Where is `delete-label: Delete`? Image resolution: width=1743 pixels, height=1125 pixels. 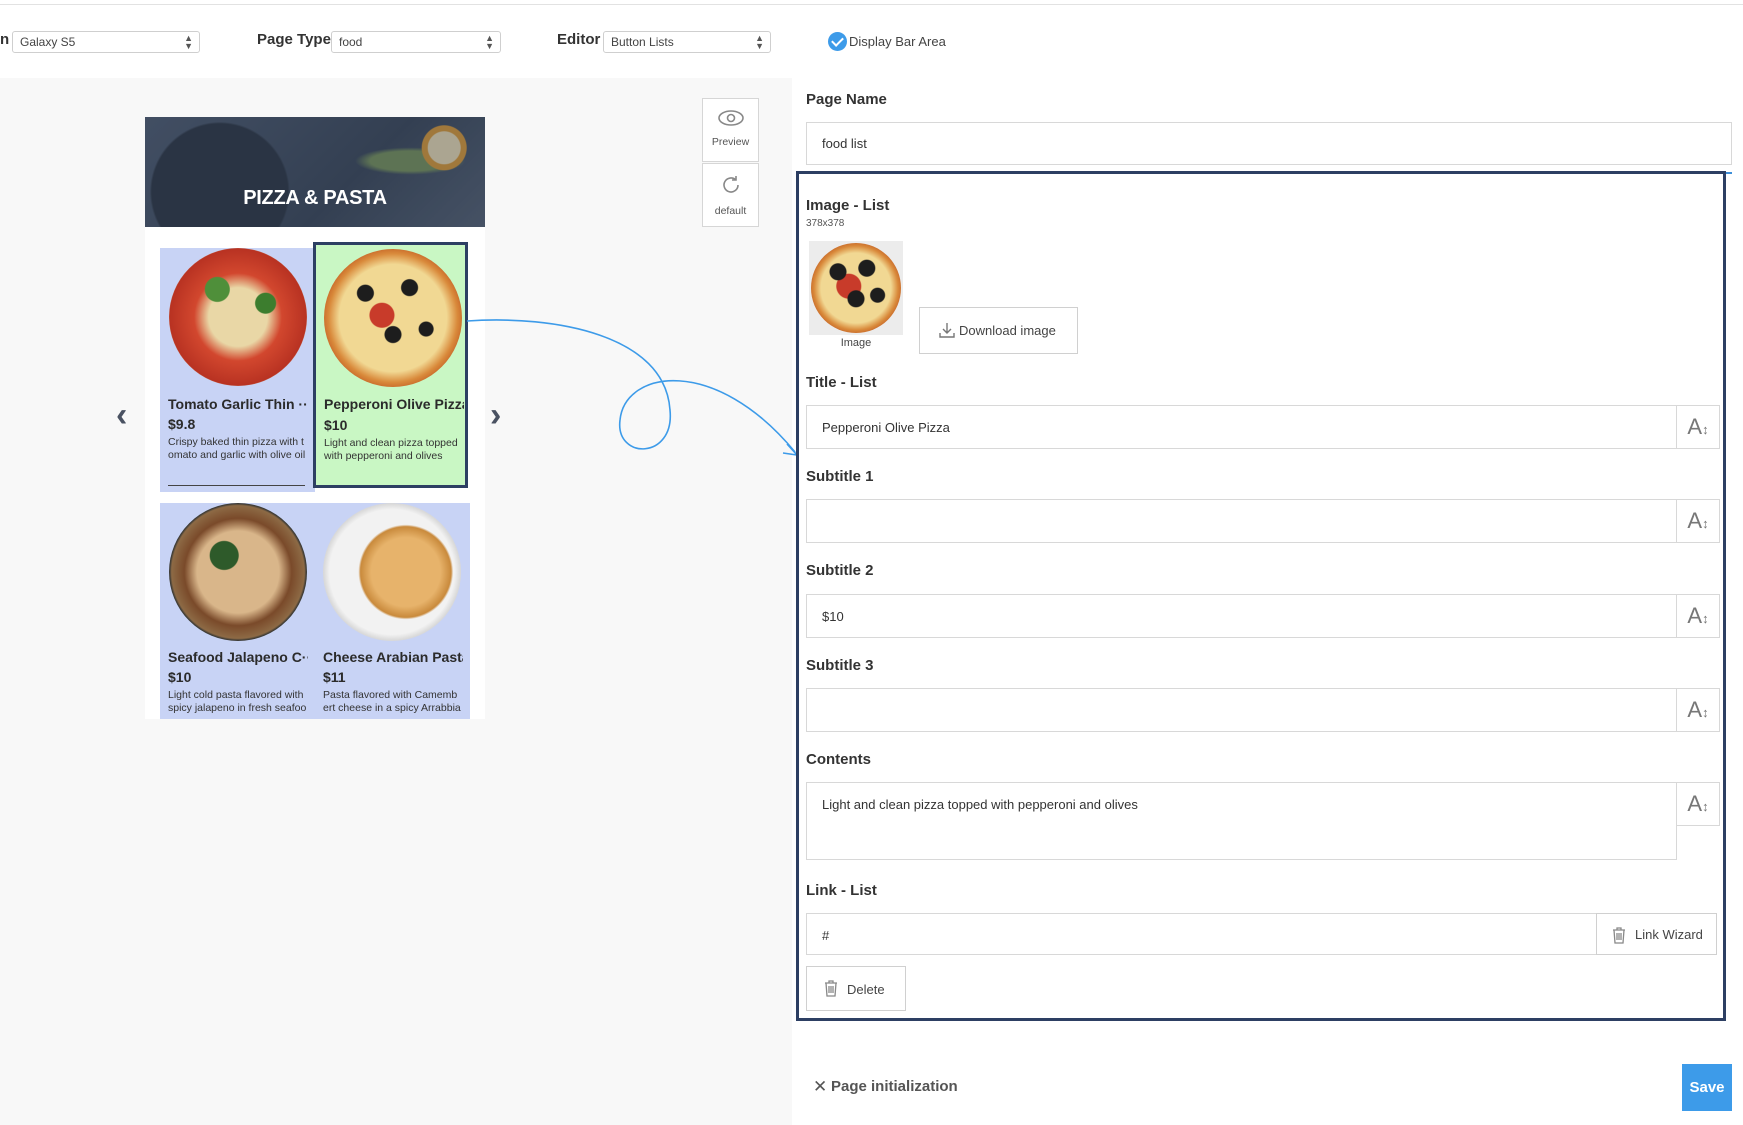
delete-label: Delete is located at coordinates (866, 989).